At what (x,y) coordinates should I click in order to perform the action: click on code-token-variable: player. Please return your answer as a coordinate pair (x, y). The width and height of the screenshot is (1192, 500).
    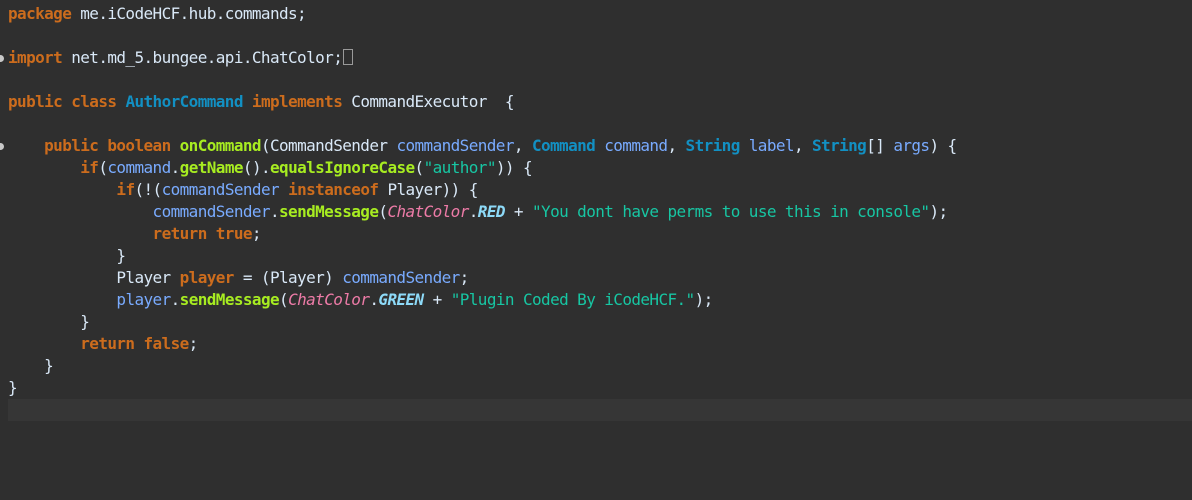
    Looking at the image, I should click on (143, 299).